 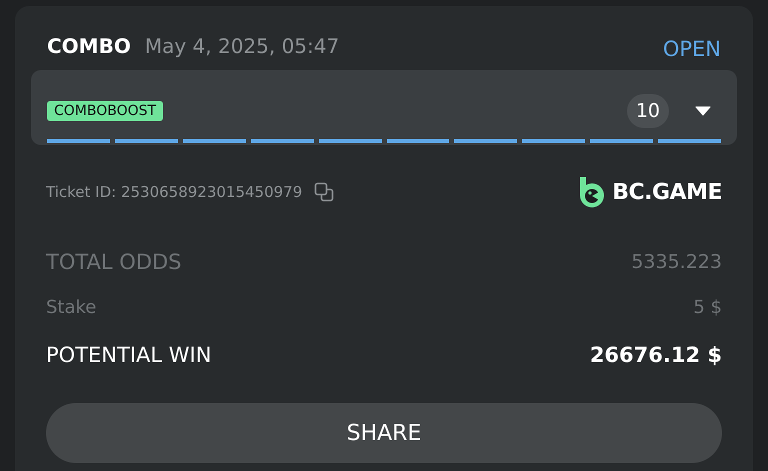 I want to click on summary-value: 5335.223, so click(x=676, y=262).